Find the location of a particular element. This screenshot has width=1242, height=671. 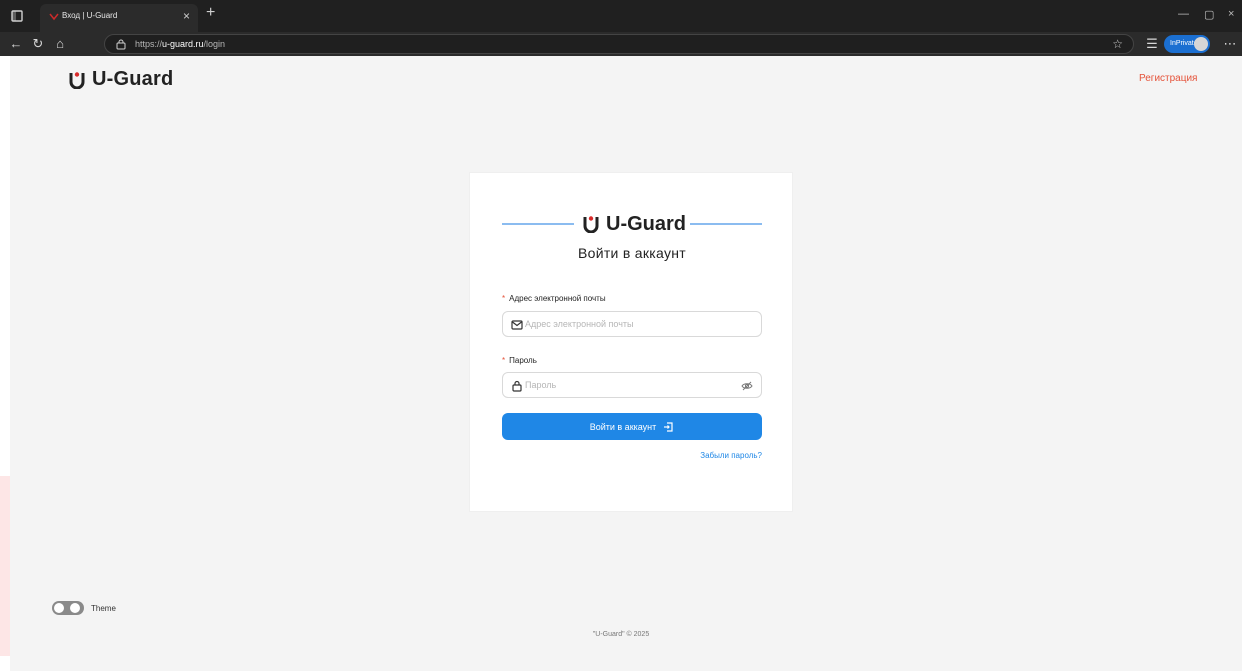

password-field: Пароль is located at coordinates (632, 385).